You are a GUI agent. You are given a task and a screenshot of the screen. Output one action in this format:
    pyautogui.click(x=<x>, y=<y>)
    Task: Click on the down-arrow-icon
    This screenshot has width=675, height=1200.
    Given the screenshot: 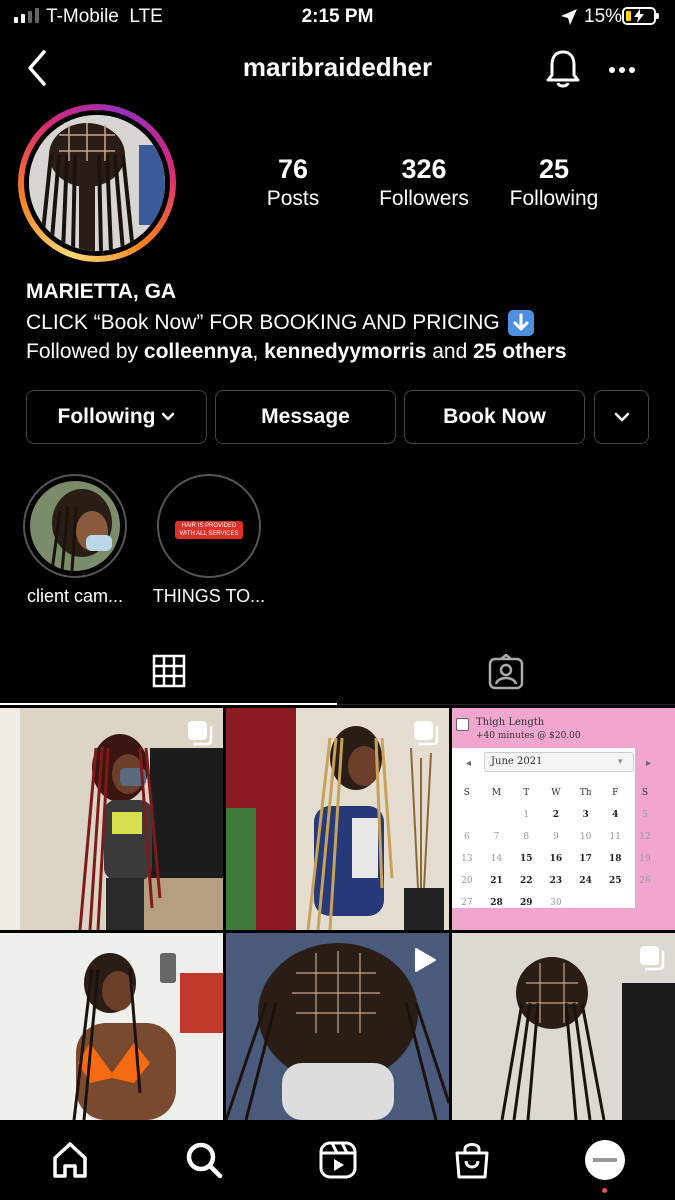 What is the action you would take?
    pyautogui.click(x=520, y=323)
    